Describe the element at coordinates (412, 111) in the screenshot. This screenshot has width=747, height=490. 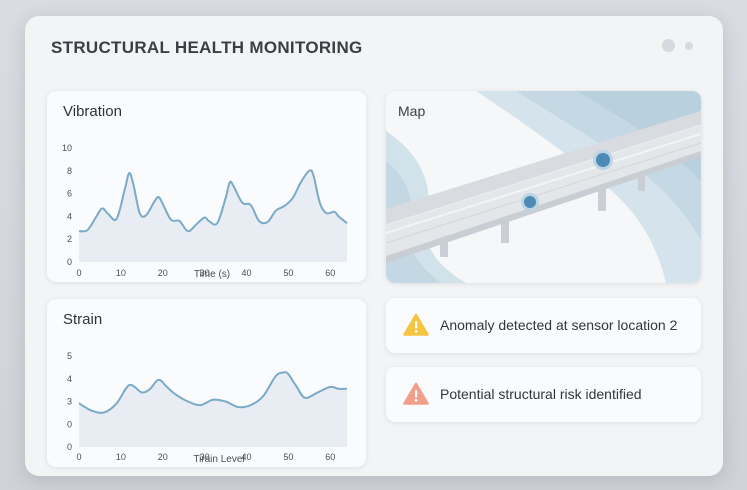
I see `map-title: Map` at that location.